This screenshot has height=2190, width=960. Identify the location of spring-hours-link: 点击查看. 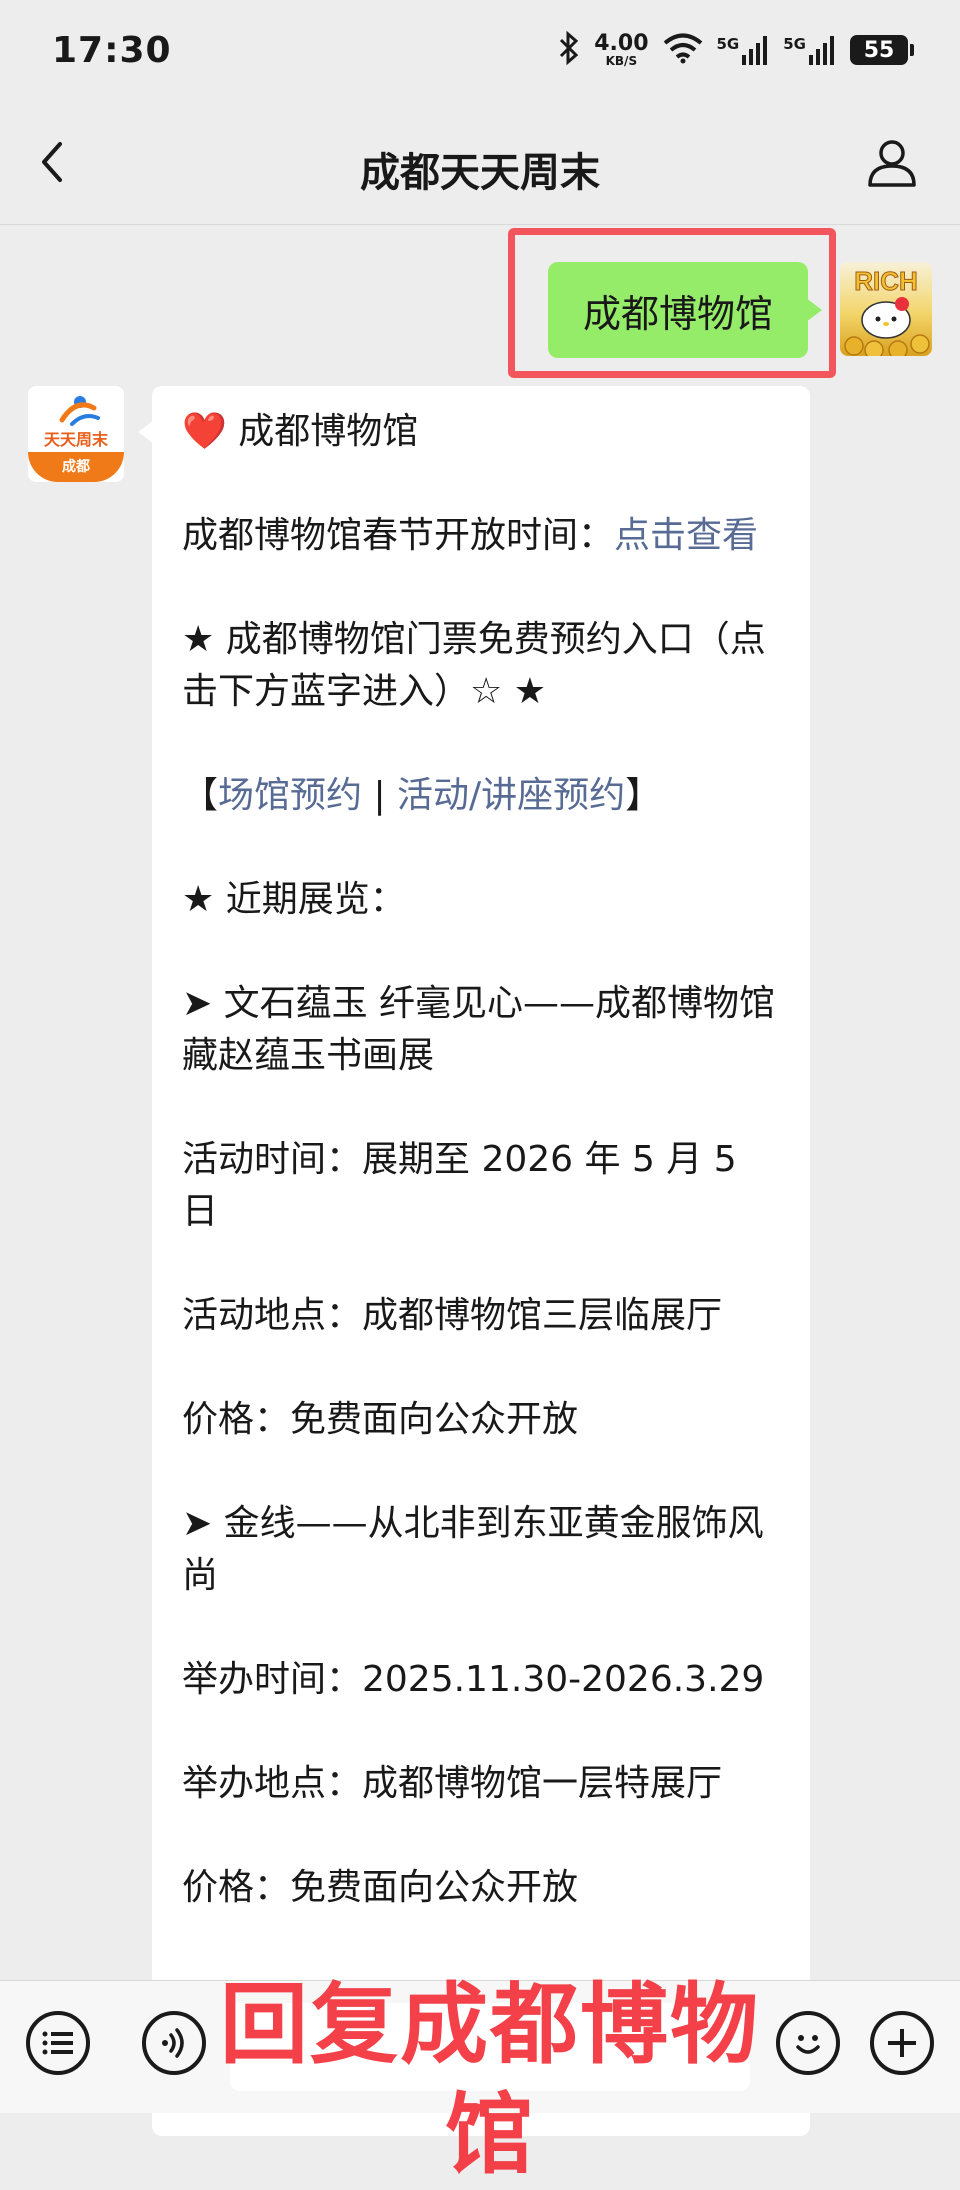
(686, 535).